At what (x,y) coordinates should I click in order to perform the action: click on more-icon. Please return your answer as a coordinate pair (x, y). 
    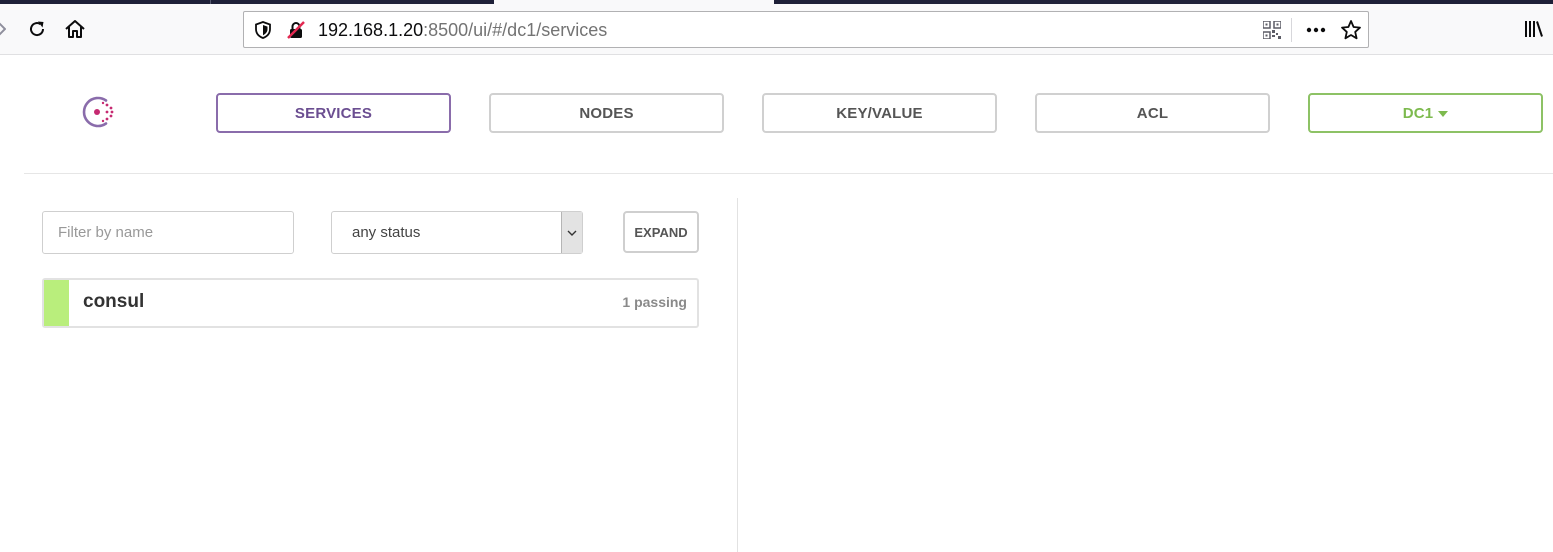
    Looking at the image, I should click on (1316, 30).